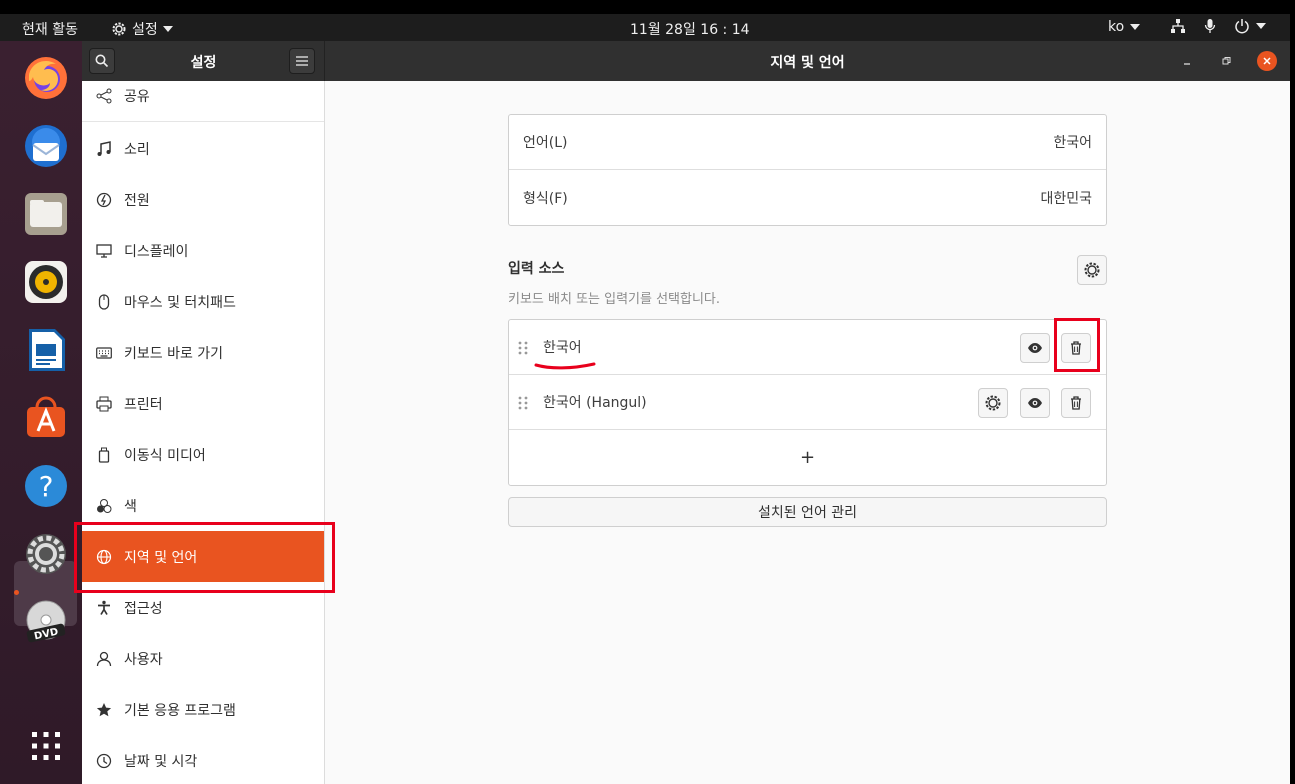 The height and width of the screenshot is (784, 1295). Describe the element at coordinates (807, 142) in the screenshot. I see `language-row: 언어(L) 한국어` at that location.